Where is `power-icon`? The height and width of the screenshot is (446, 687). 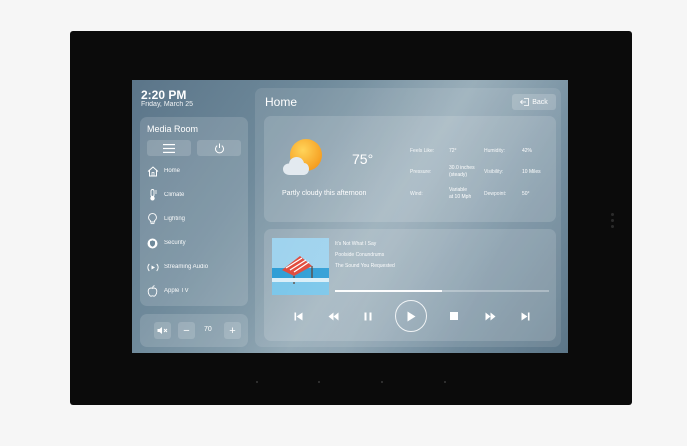
power-icon is located at coordinates (219, 148).